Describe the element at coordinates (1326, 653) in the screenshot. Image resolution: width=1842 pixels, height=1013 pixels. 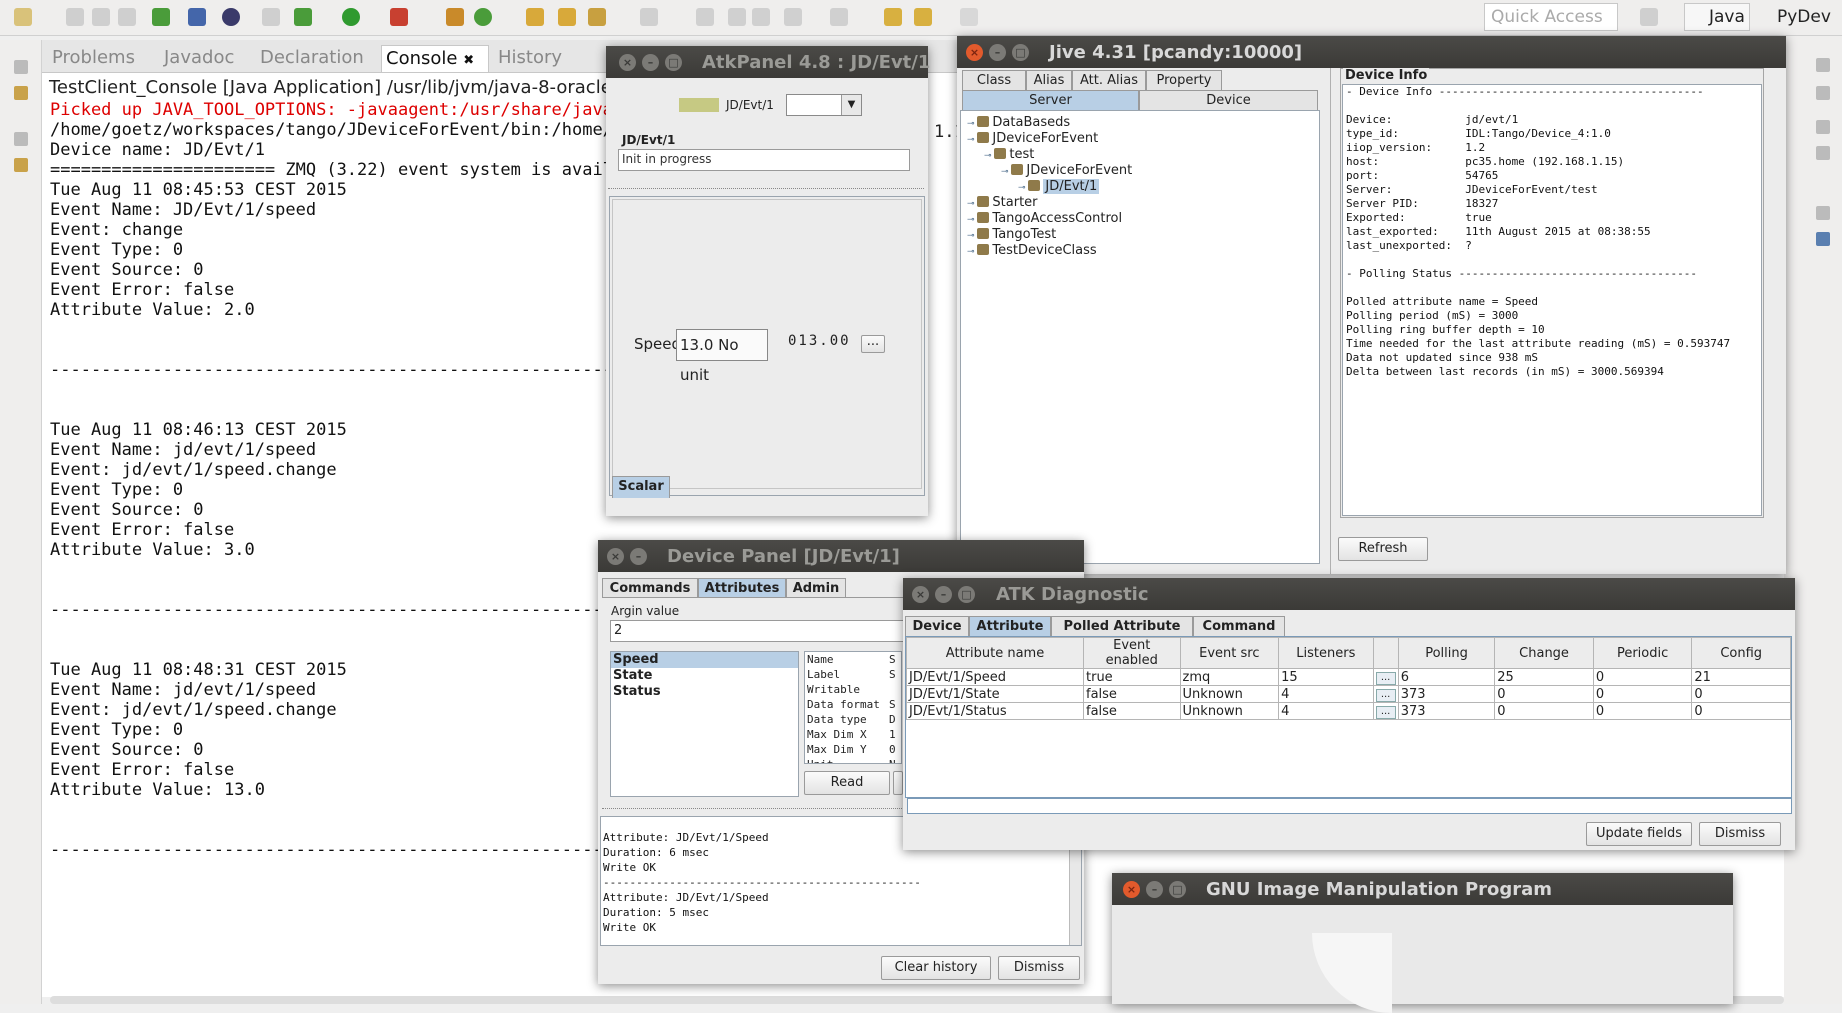
I see `column-header: Listeners` at that location.